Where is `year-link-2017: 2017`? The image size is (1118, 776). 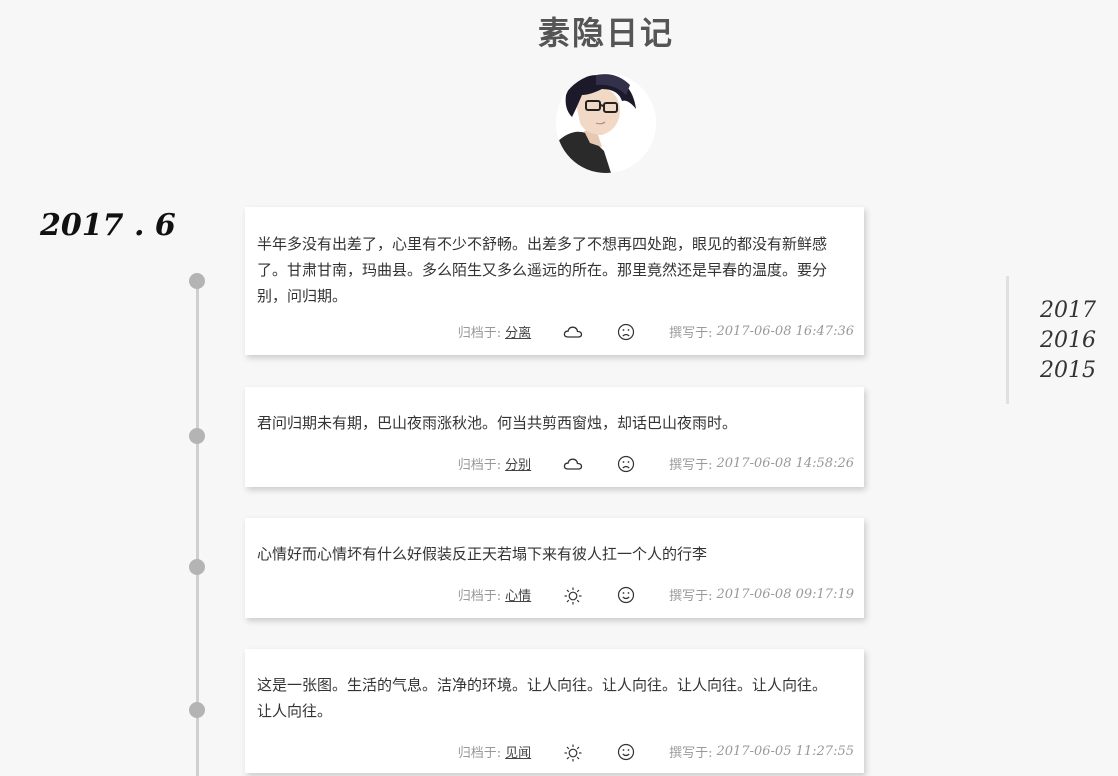
year-link-2017: 2017 is located at coordinates (1068, 311).